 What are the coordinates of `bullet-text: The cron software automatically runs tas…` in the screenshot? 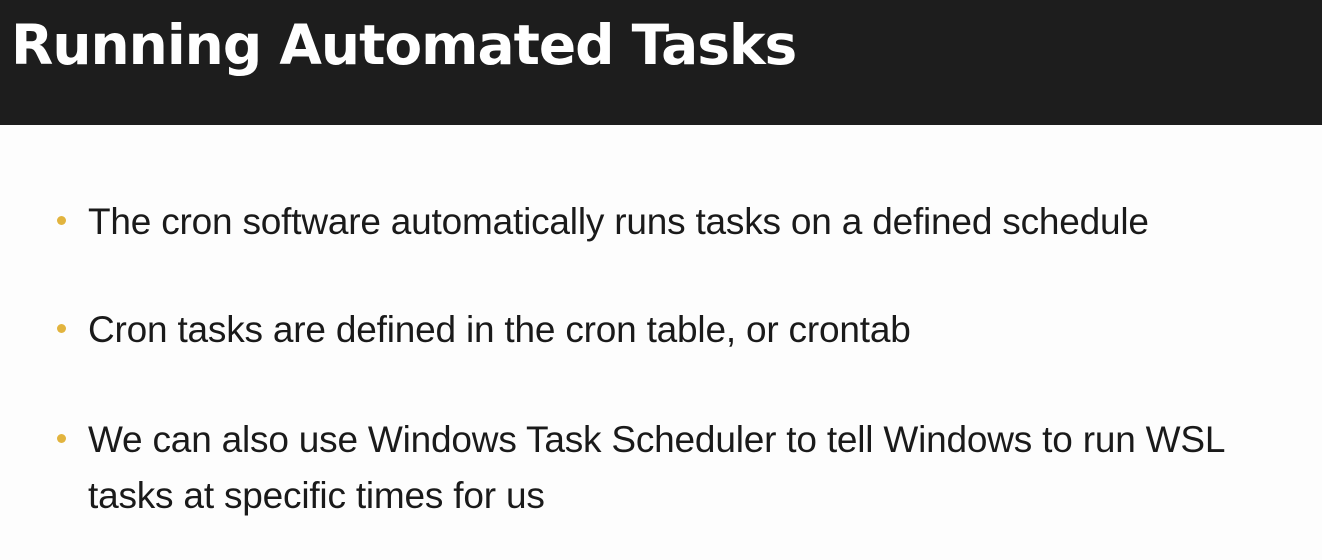 It's located at (618, 221).